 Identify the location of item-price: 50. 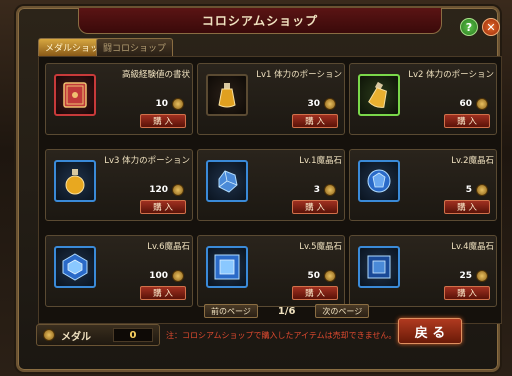
(313, 276).